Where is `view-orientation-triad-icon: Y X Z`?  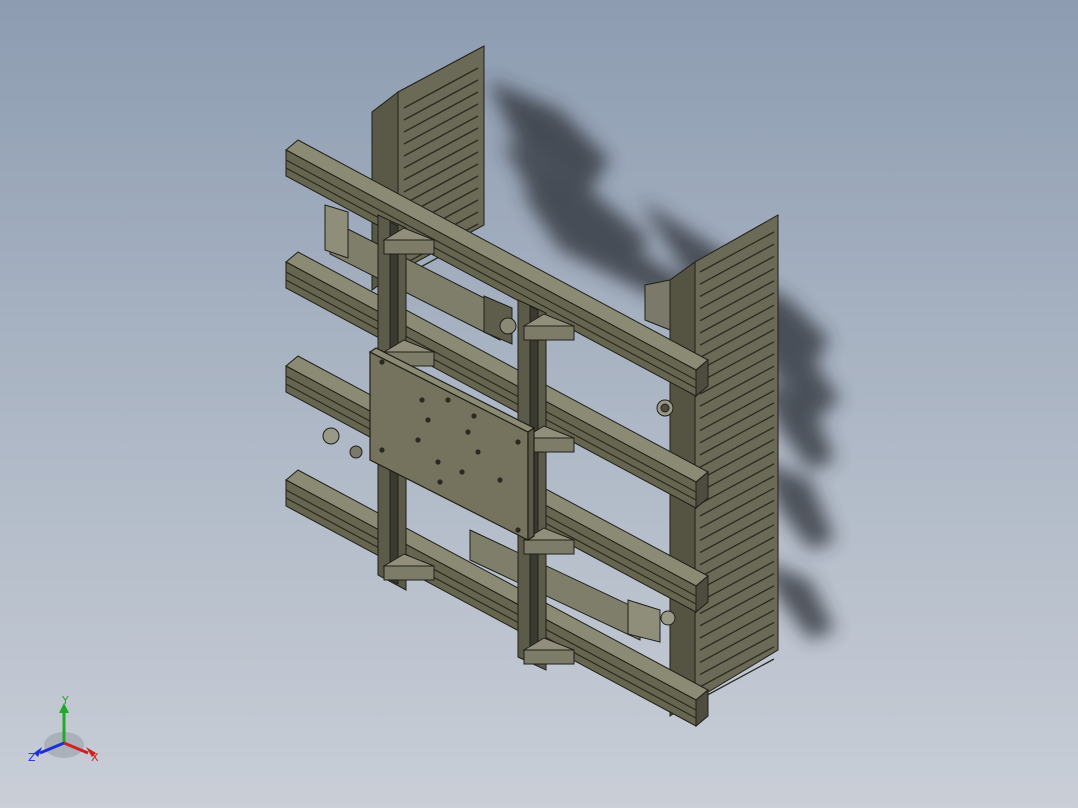
view-orientation-triad-icon: Y X Z is located at coordinates (66, 732).